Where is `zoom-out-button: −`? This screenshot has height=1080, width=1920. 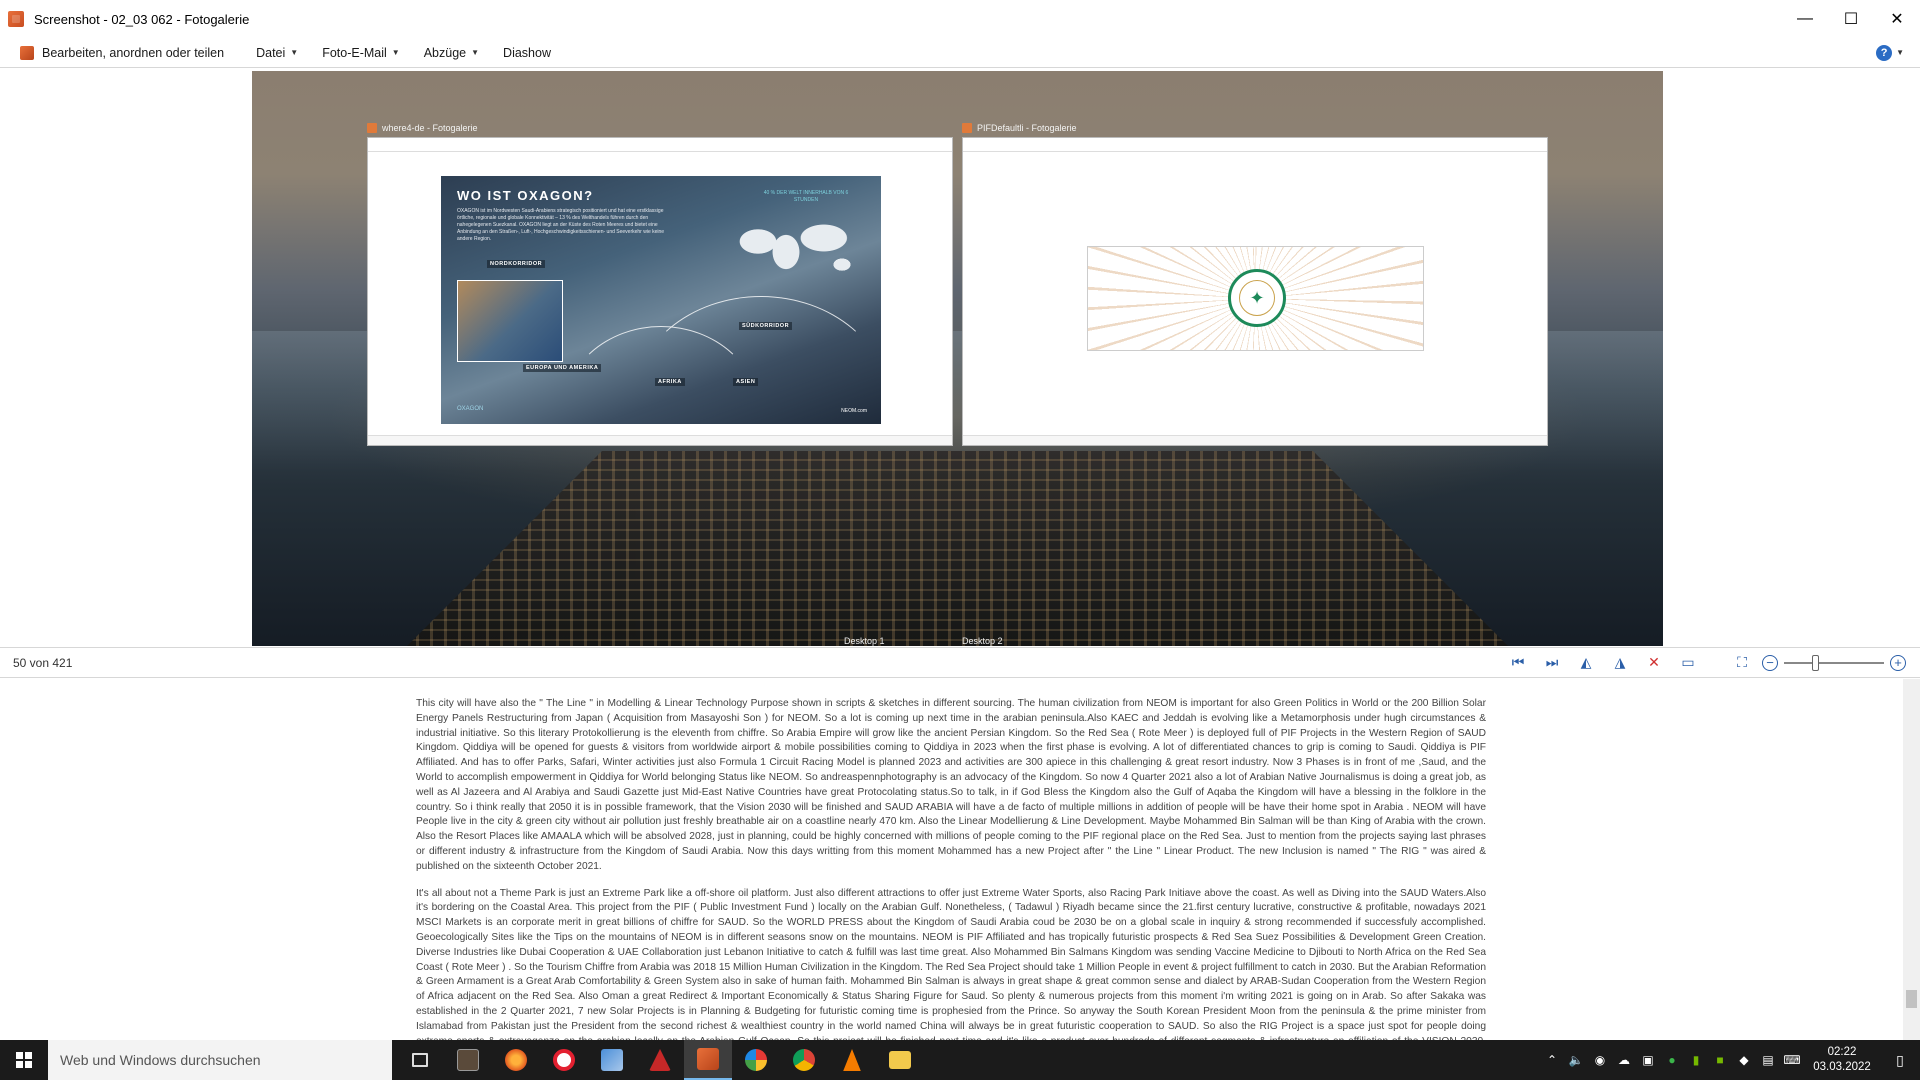
zoom-out-button: − is located at coordinates (1770, 662).